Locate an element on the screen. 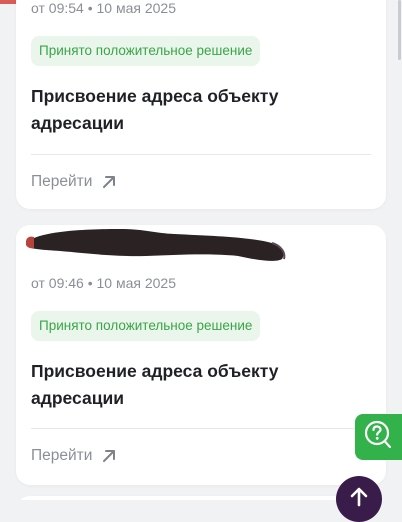  arrow-up-icon is located at coordinates (359, 499).